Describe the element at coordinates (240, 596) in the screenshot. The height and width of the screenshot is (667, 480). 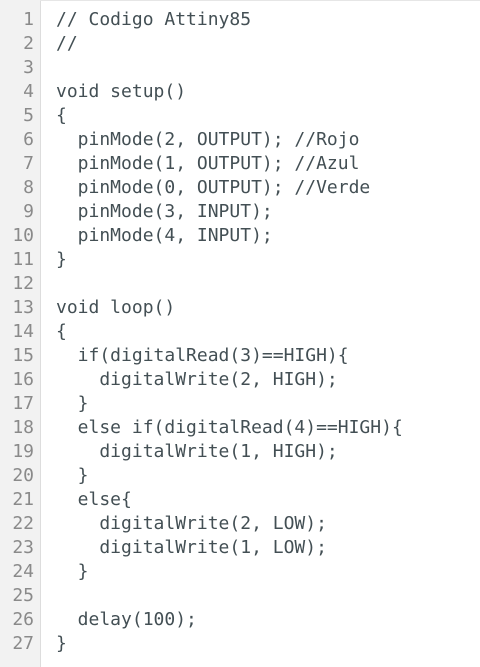
I see `code-line: 25` at that location.